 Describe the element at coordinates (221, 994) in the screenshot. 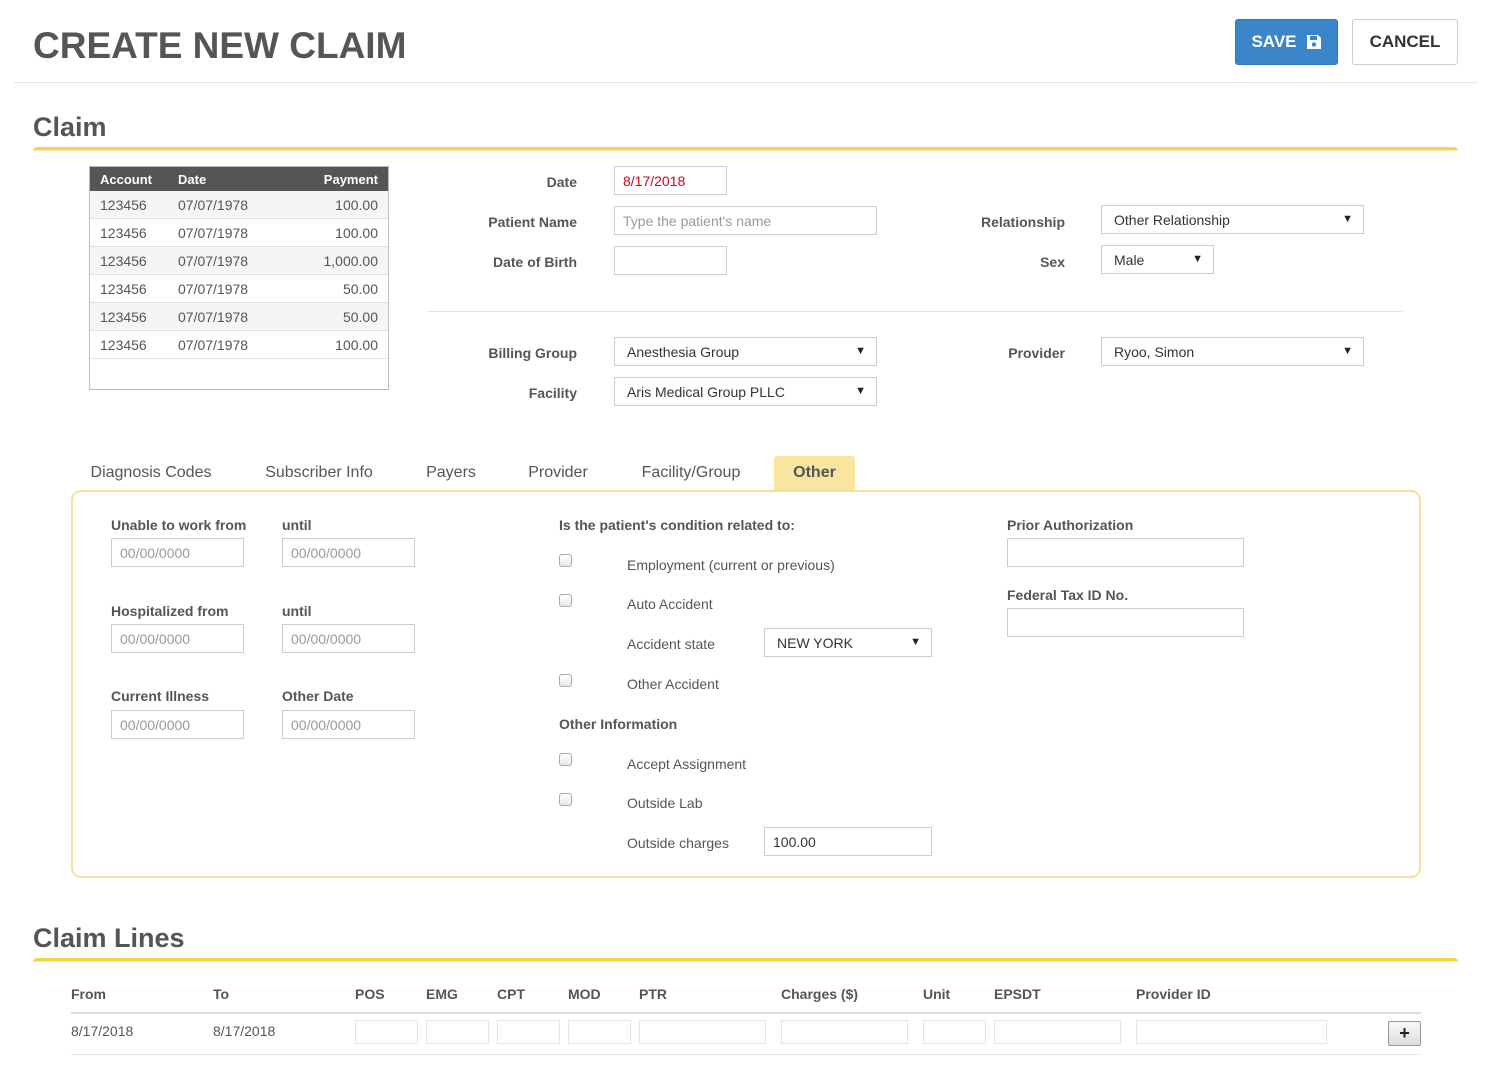

I see `col-to: To` at that location.